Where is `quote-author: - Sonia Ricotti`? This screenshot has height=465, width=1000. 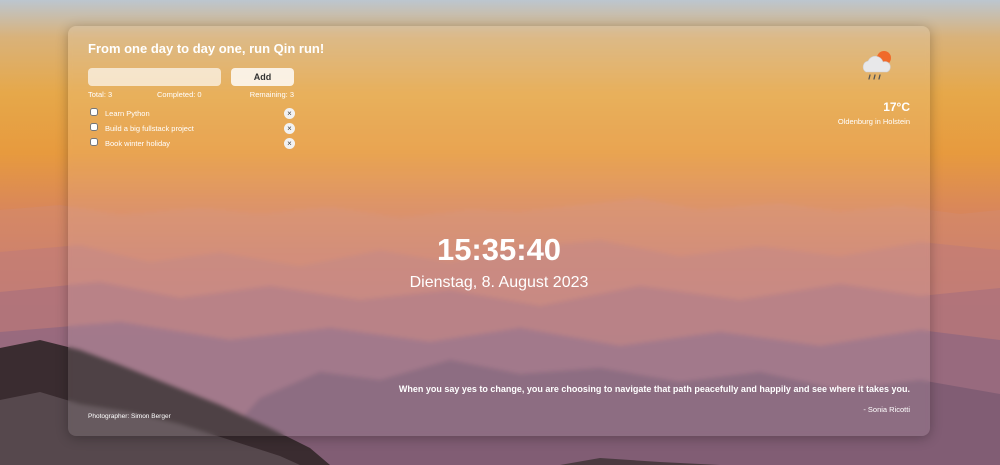 quote-author: - Sonia Ricotti is located at coordinates (886, 409).